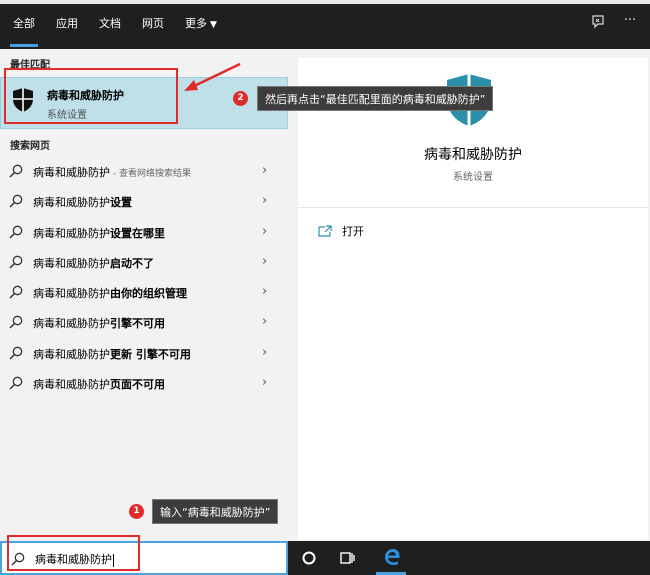 The width and height of the screenshot is (650, 575). Describe the element at coordinates (213, 25) in the screenshot. I see `chevron-down-icon: ▼` at that location.